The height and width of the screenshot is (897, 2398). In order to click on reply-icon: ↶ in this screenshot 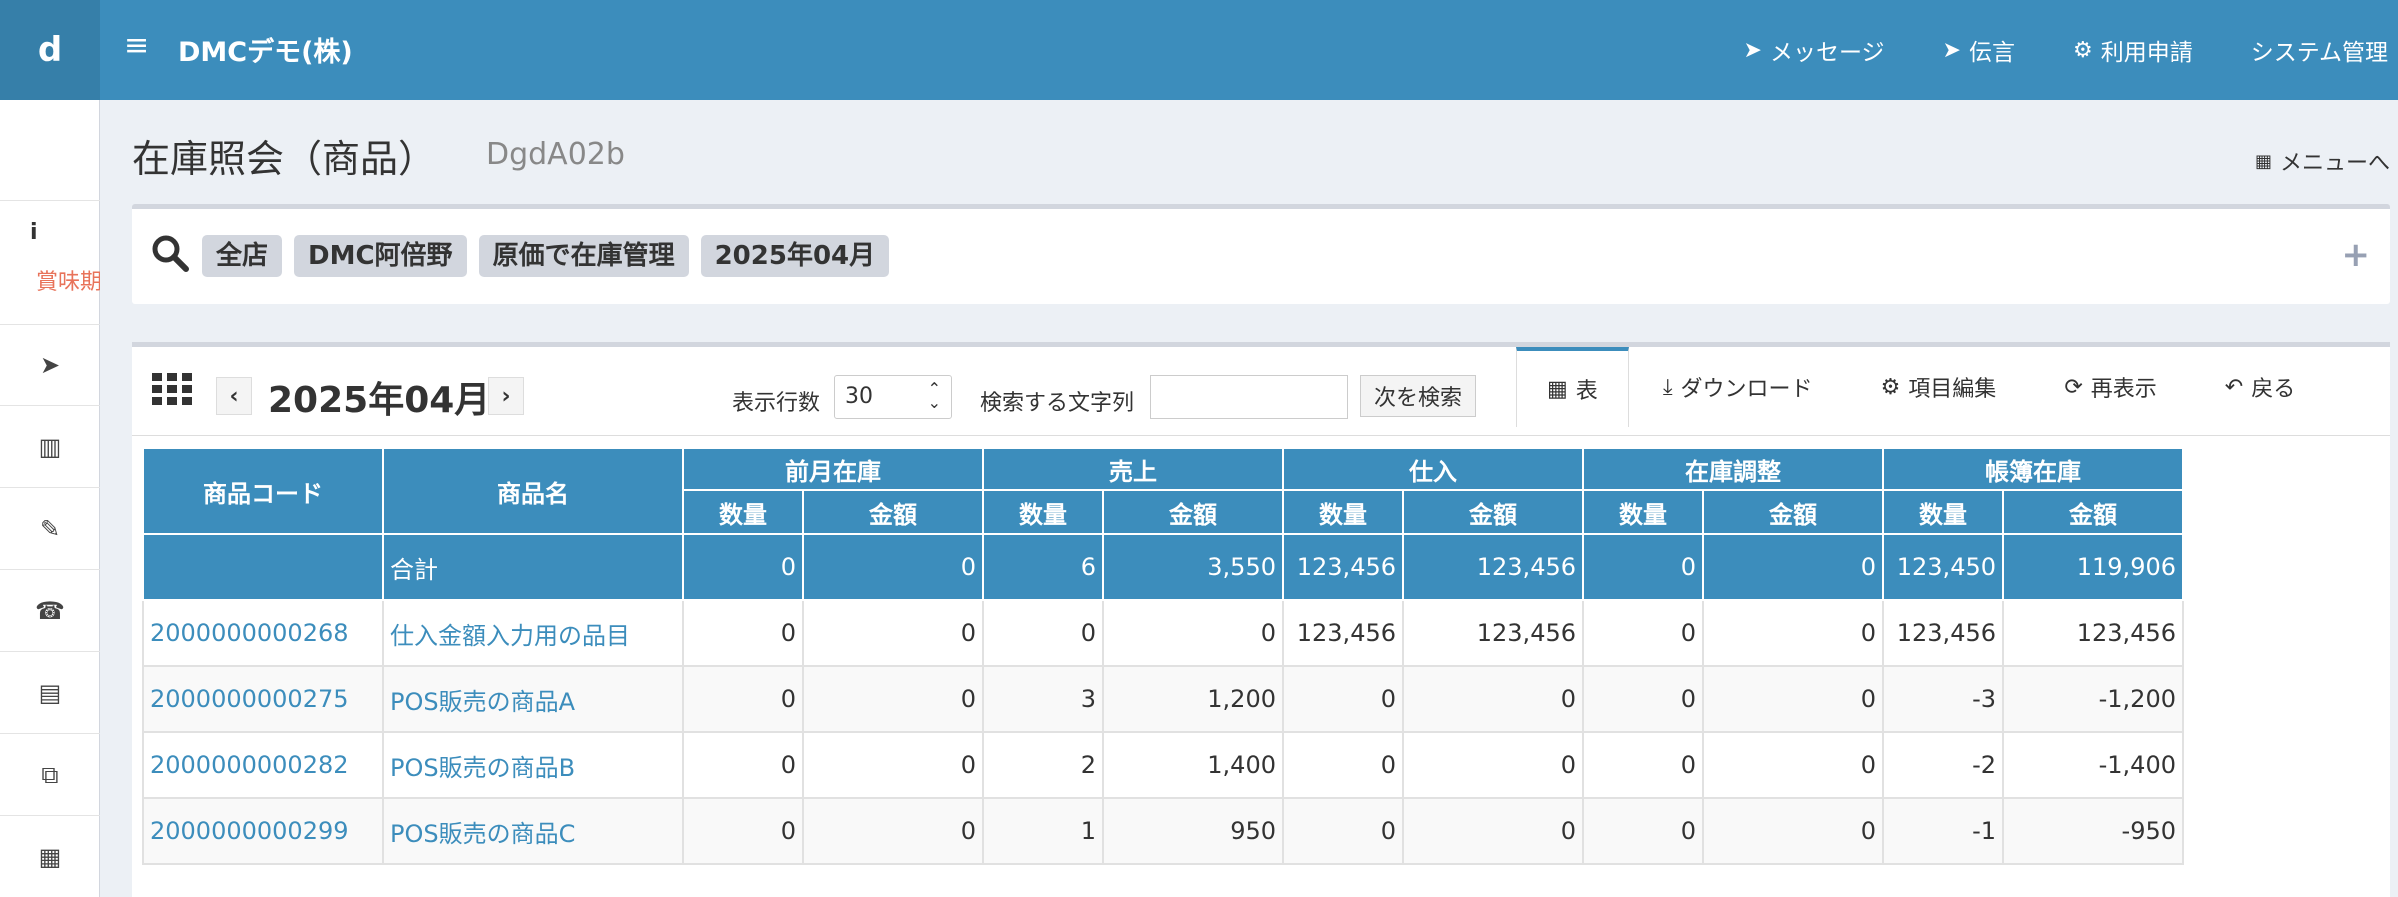, I will do `click(2234, 387)`.